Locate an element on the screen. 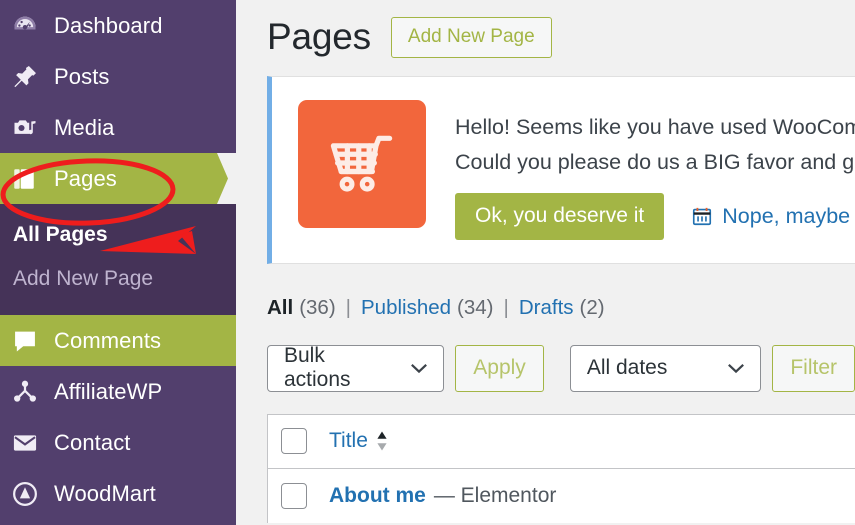 The height and width of the screenshot is (525, 855). notice-maybe-later-link: Nope, maybe later is located at coordinates (773, 216).